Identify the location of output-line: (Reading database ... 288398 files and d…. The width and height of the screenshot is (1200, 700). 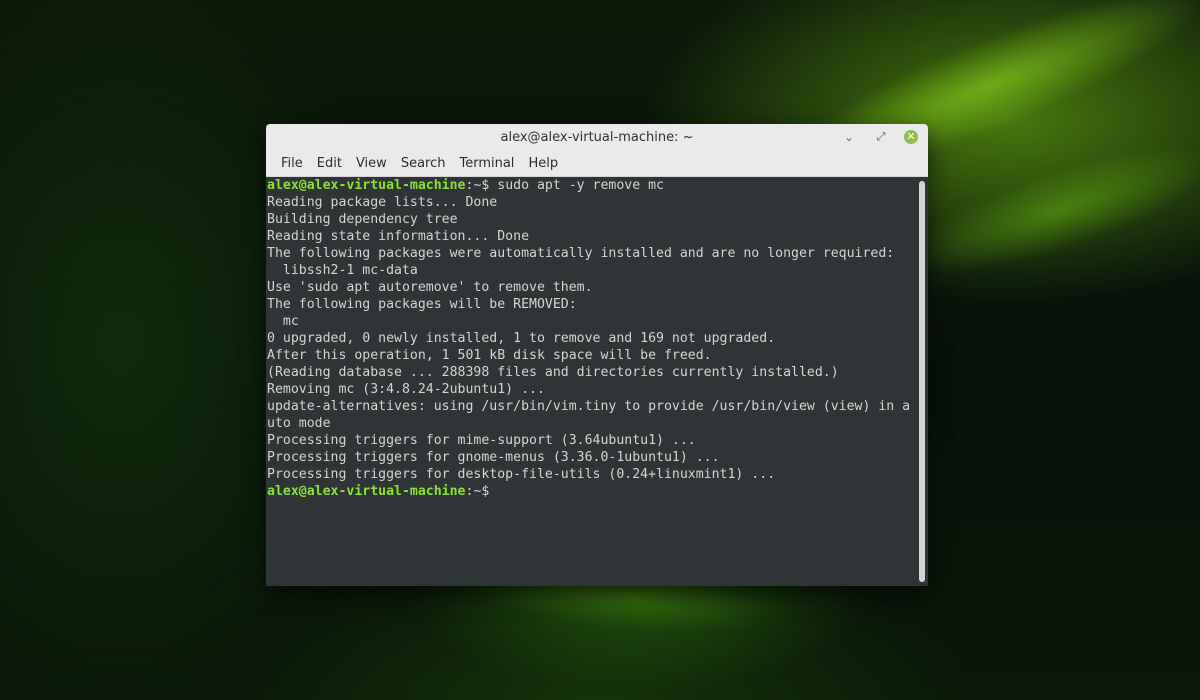
(553, 372).